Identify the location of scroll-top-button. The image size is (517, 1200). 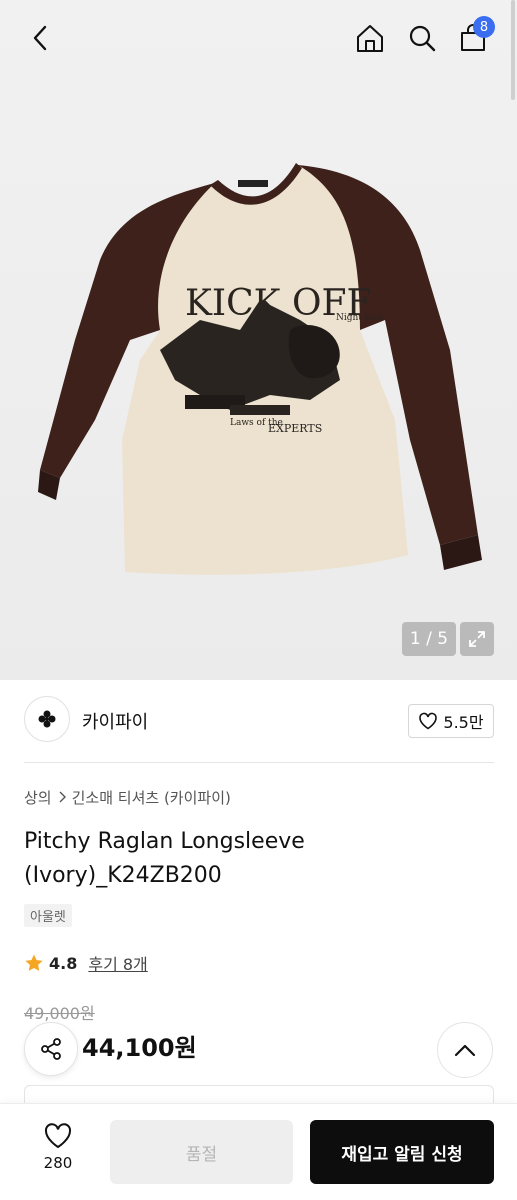
(465, 1050).